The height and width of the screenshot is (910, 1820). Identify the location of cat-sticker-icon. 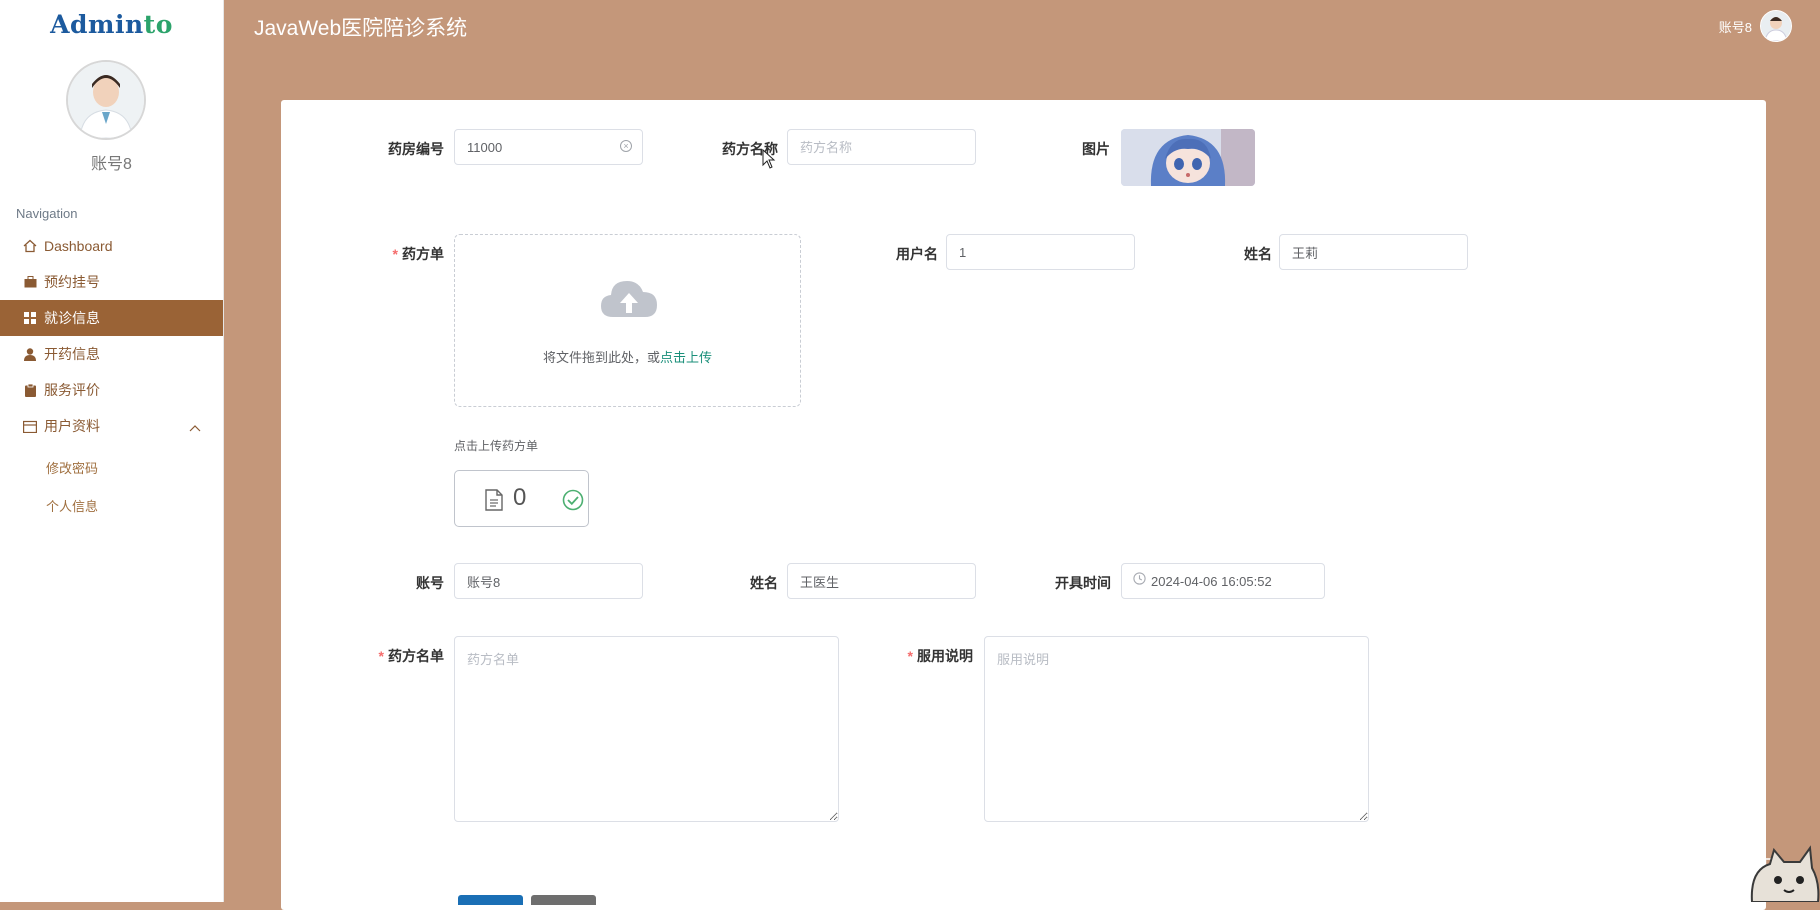
(1782, 872).